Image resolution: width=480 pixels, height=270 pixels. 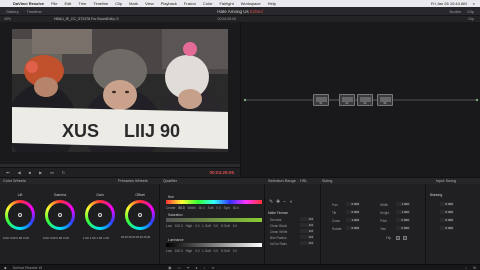 I want to click on luminance-range-bar, so click(x=214, y=245).